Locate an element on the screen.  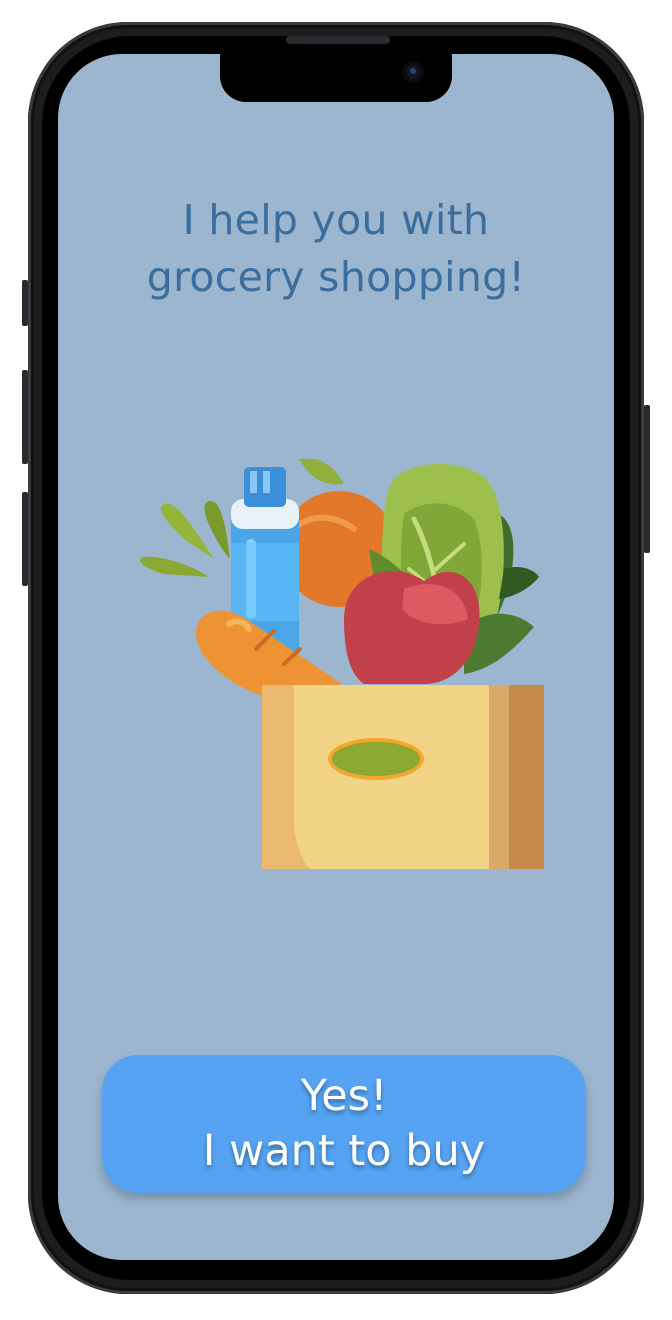
paper-bag is located at coordinates (403, 777).